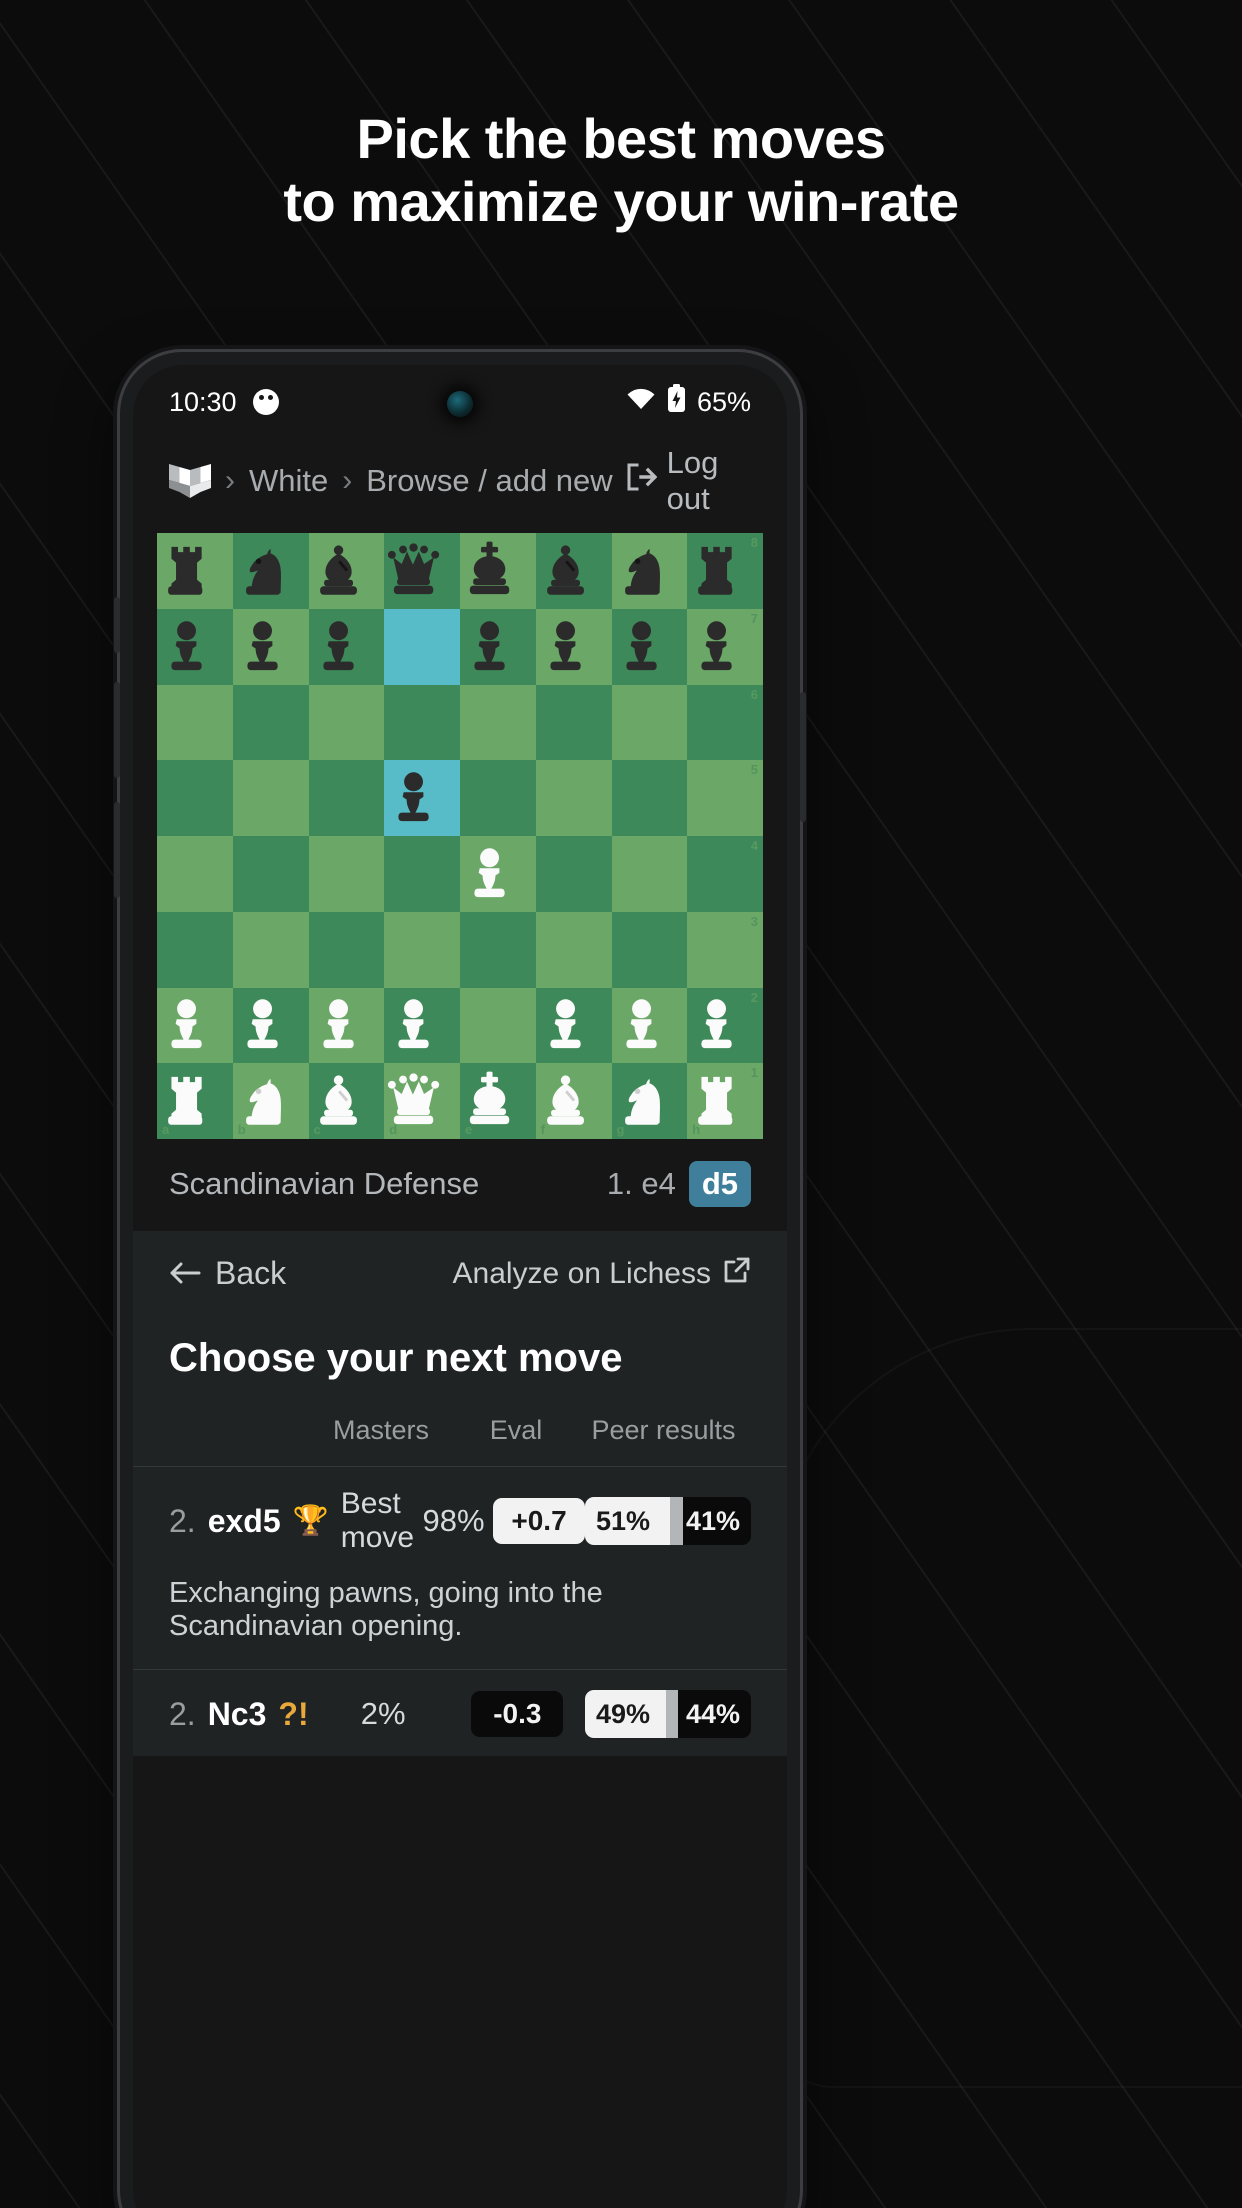 The height and width of the screenshot is (2208, 1242). What do you see at coordinates (725, 949) in the screenshot?
I see `board-square-h3: 3` at bounding box center [725, 949].